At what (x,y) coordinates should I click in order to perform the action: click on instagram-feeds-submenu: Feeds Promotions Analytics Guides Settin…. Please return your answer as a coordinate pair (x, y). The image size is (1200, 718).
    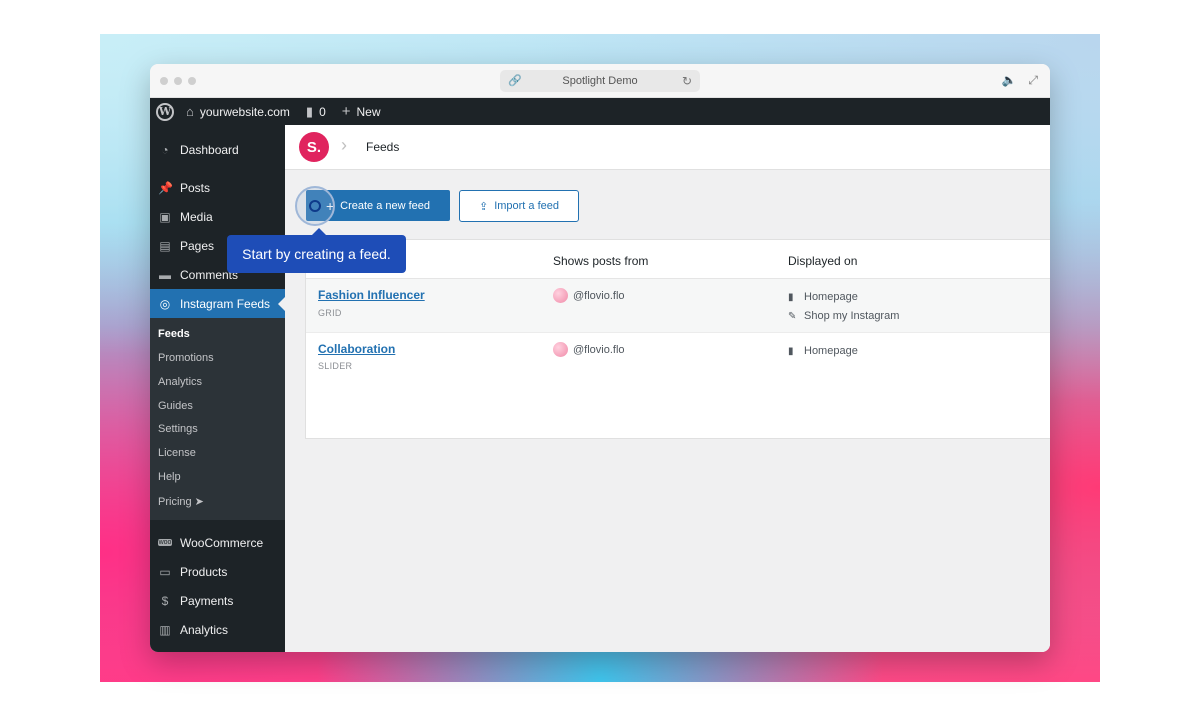
    Looking at the image, I should click on (217, 419).